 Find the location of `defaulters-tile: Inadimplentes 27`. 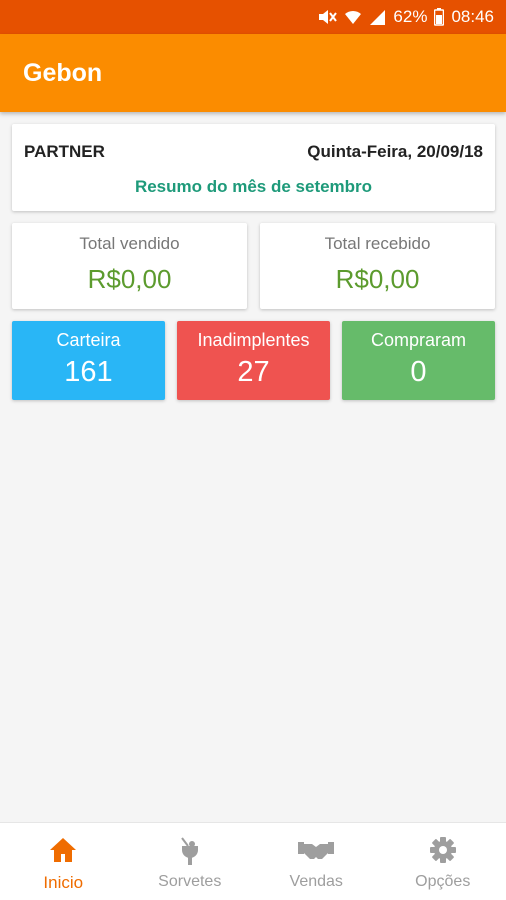

defaulters-tile: Inadimplentes 27 is located at coordinates (253, 360).